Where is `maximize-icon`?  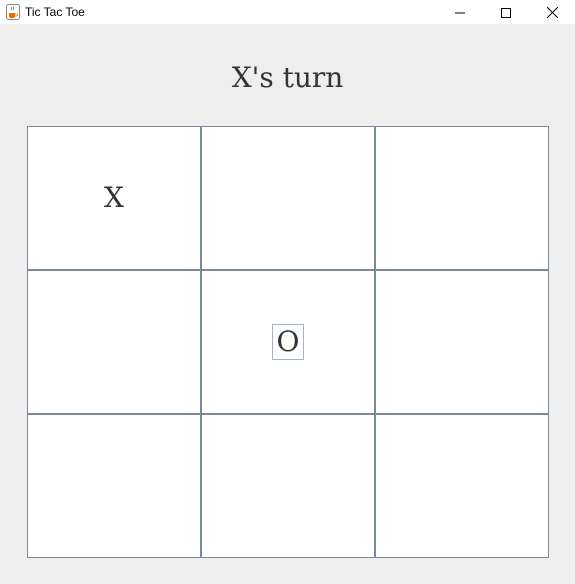 maximize-icon is located at coordinates (506, 12).